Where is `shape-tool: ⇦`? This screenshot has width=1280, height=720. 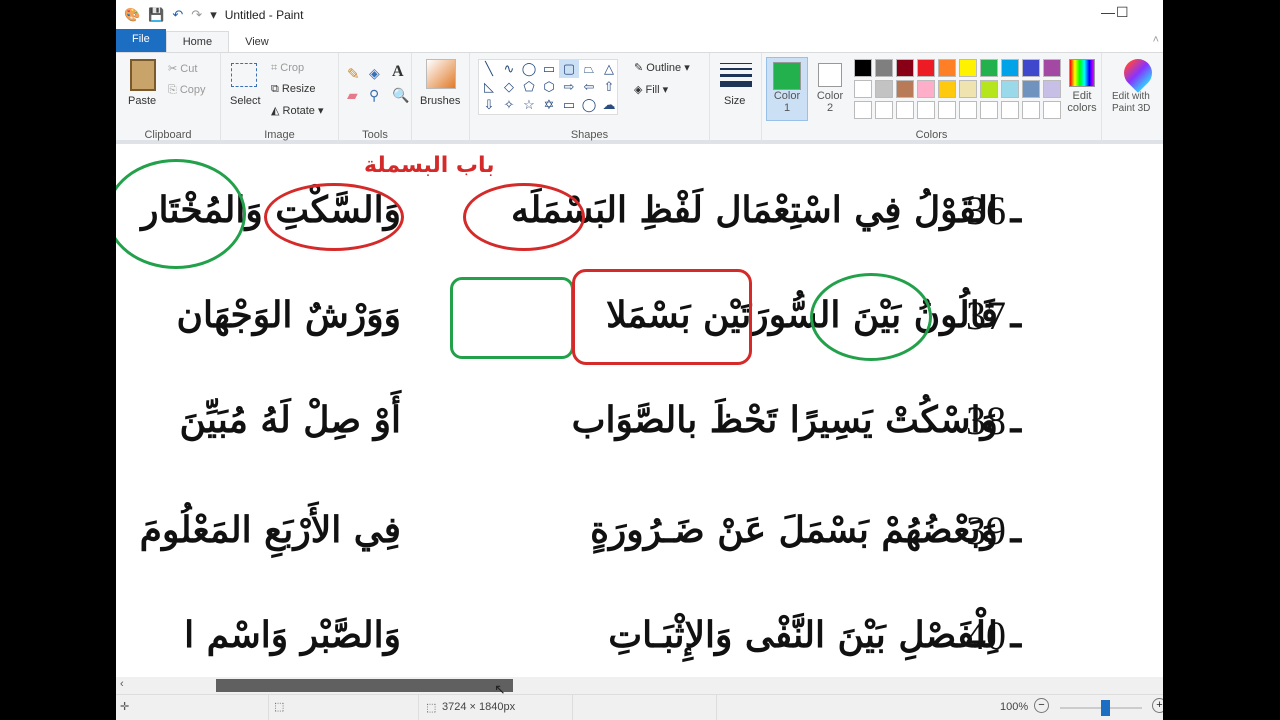
shape-tool: ⇦ is located at coordinates (589, 87).